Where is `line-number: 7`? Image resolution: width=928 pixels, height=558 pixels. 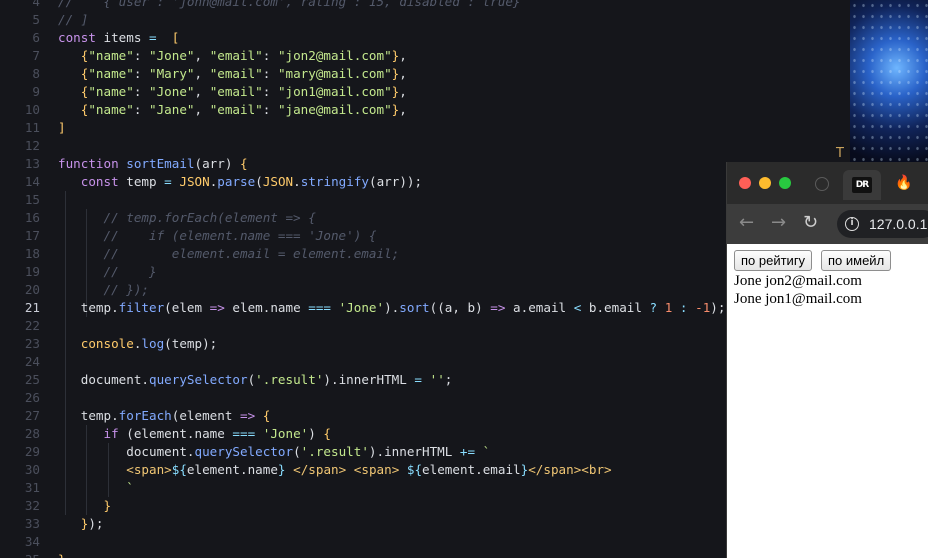 line-number: 7 is located at coordinates (36, 55).